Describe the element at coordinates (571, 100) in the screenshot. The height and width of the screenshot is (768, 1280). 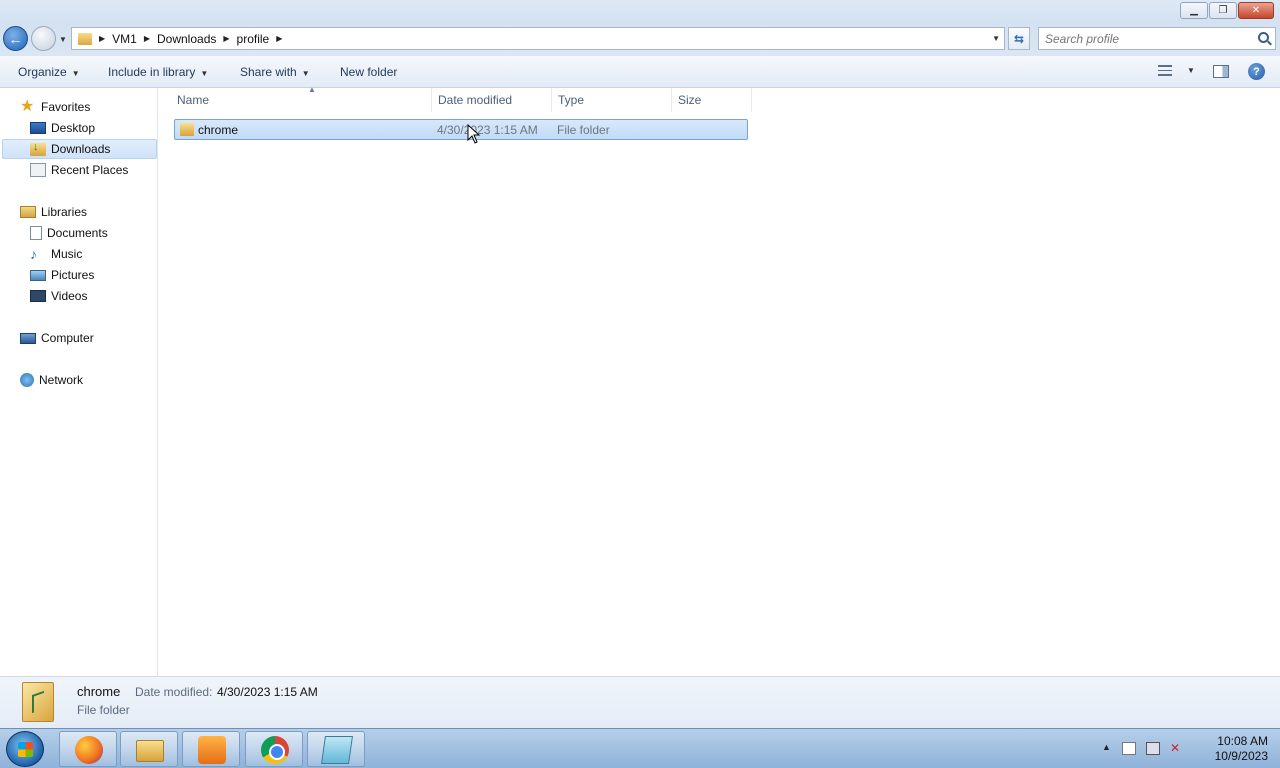
I see `column-header-label: Type` at that location.